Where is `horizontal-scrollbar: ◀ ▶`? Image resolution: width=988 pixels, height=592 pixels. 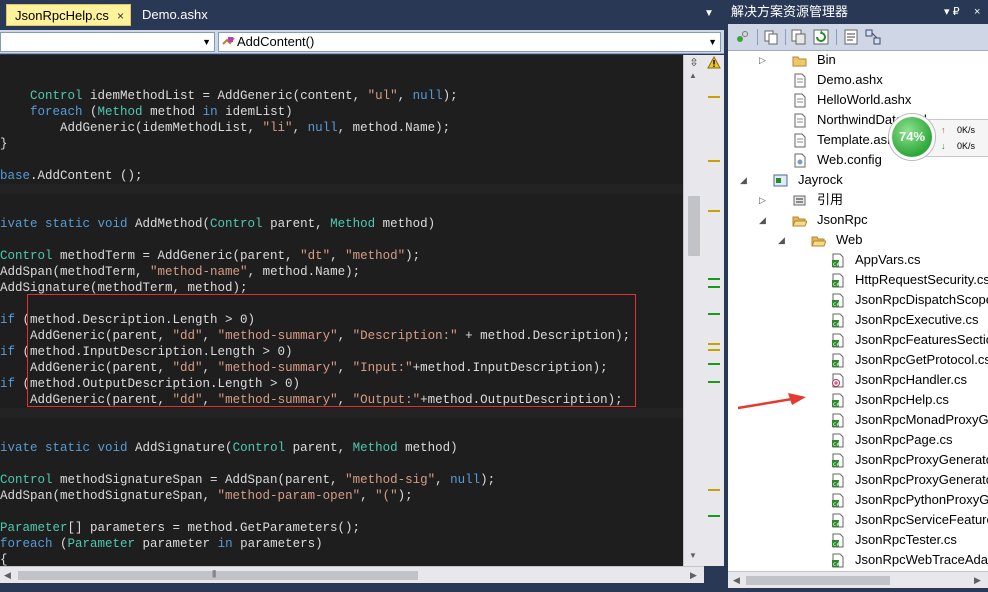 horizontal-scrollbar: ◀ ▶ is located at coordinates (858, 579).